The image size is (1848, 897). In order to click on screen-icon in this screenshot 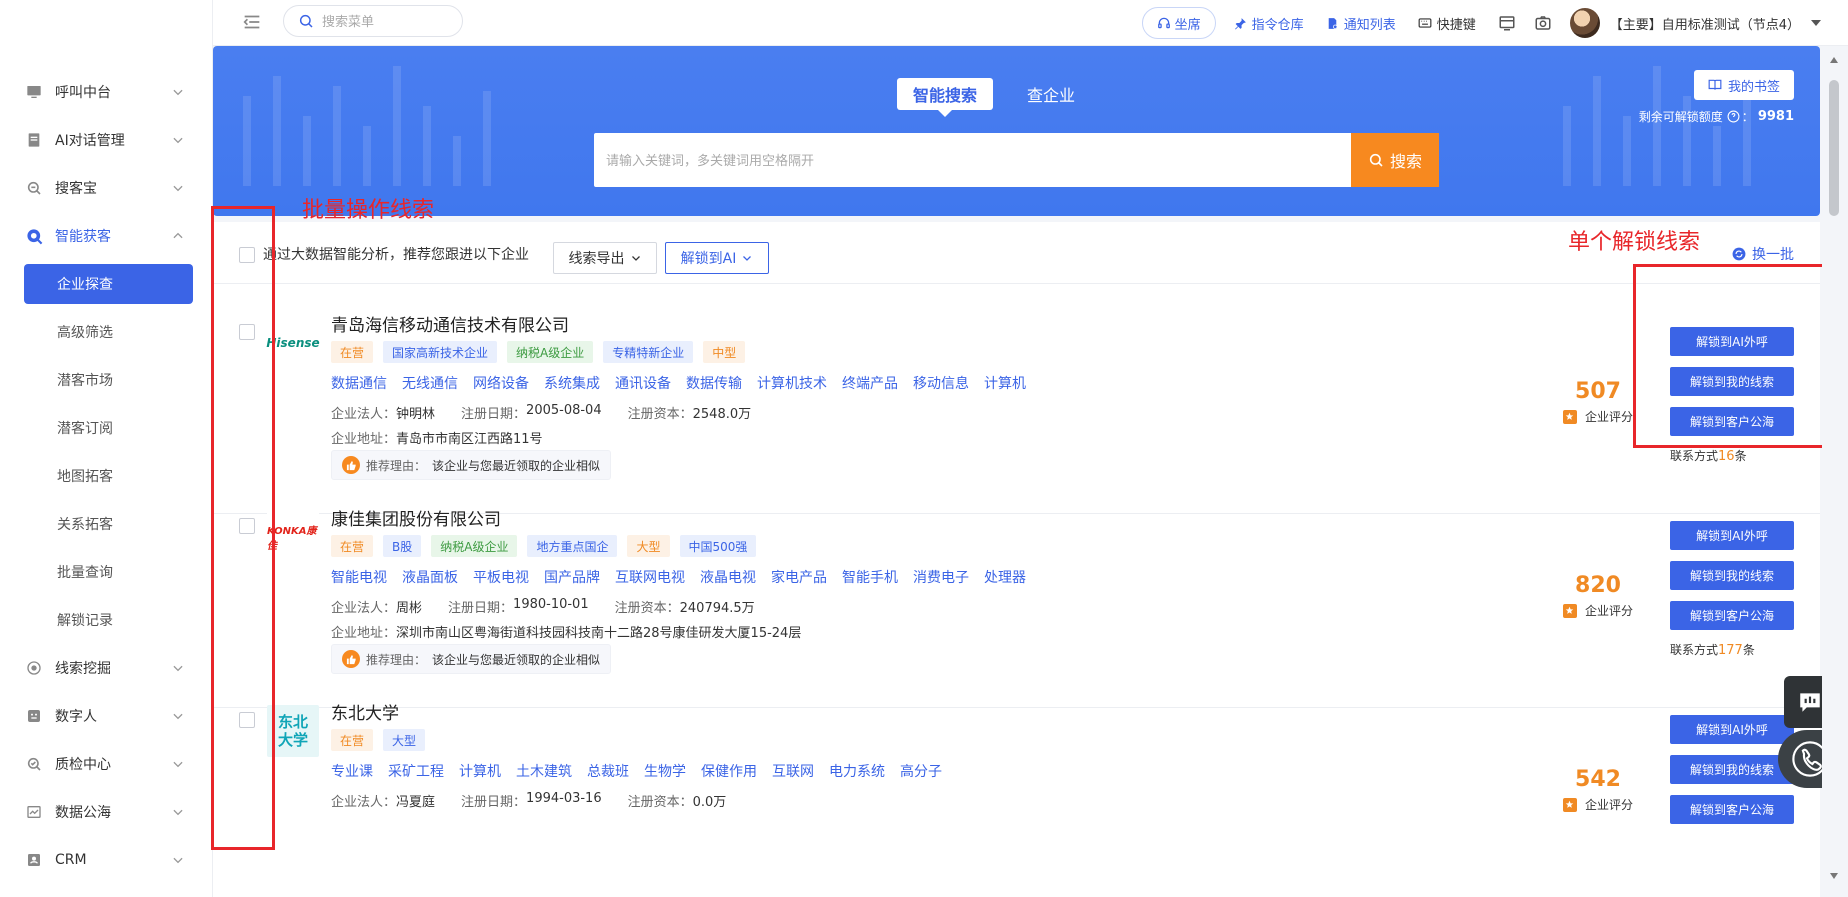, I will do `click(1507, 23)`.